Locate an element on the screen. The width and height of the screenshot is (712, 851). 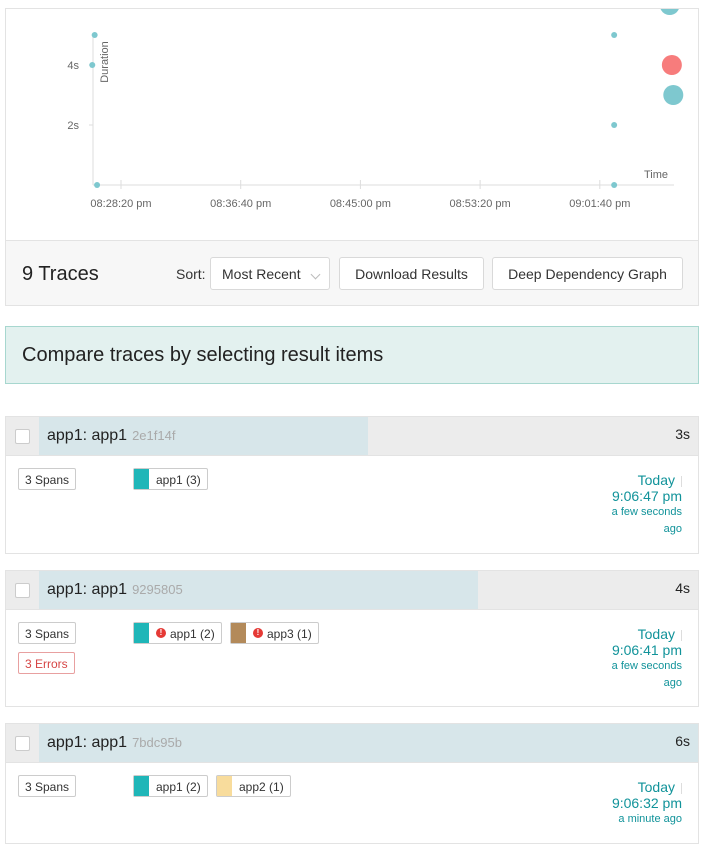
x-tick-label: 09:01:40 pm is located at coordinates (599, 204).